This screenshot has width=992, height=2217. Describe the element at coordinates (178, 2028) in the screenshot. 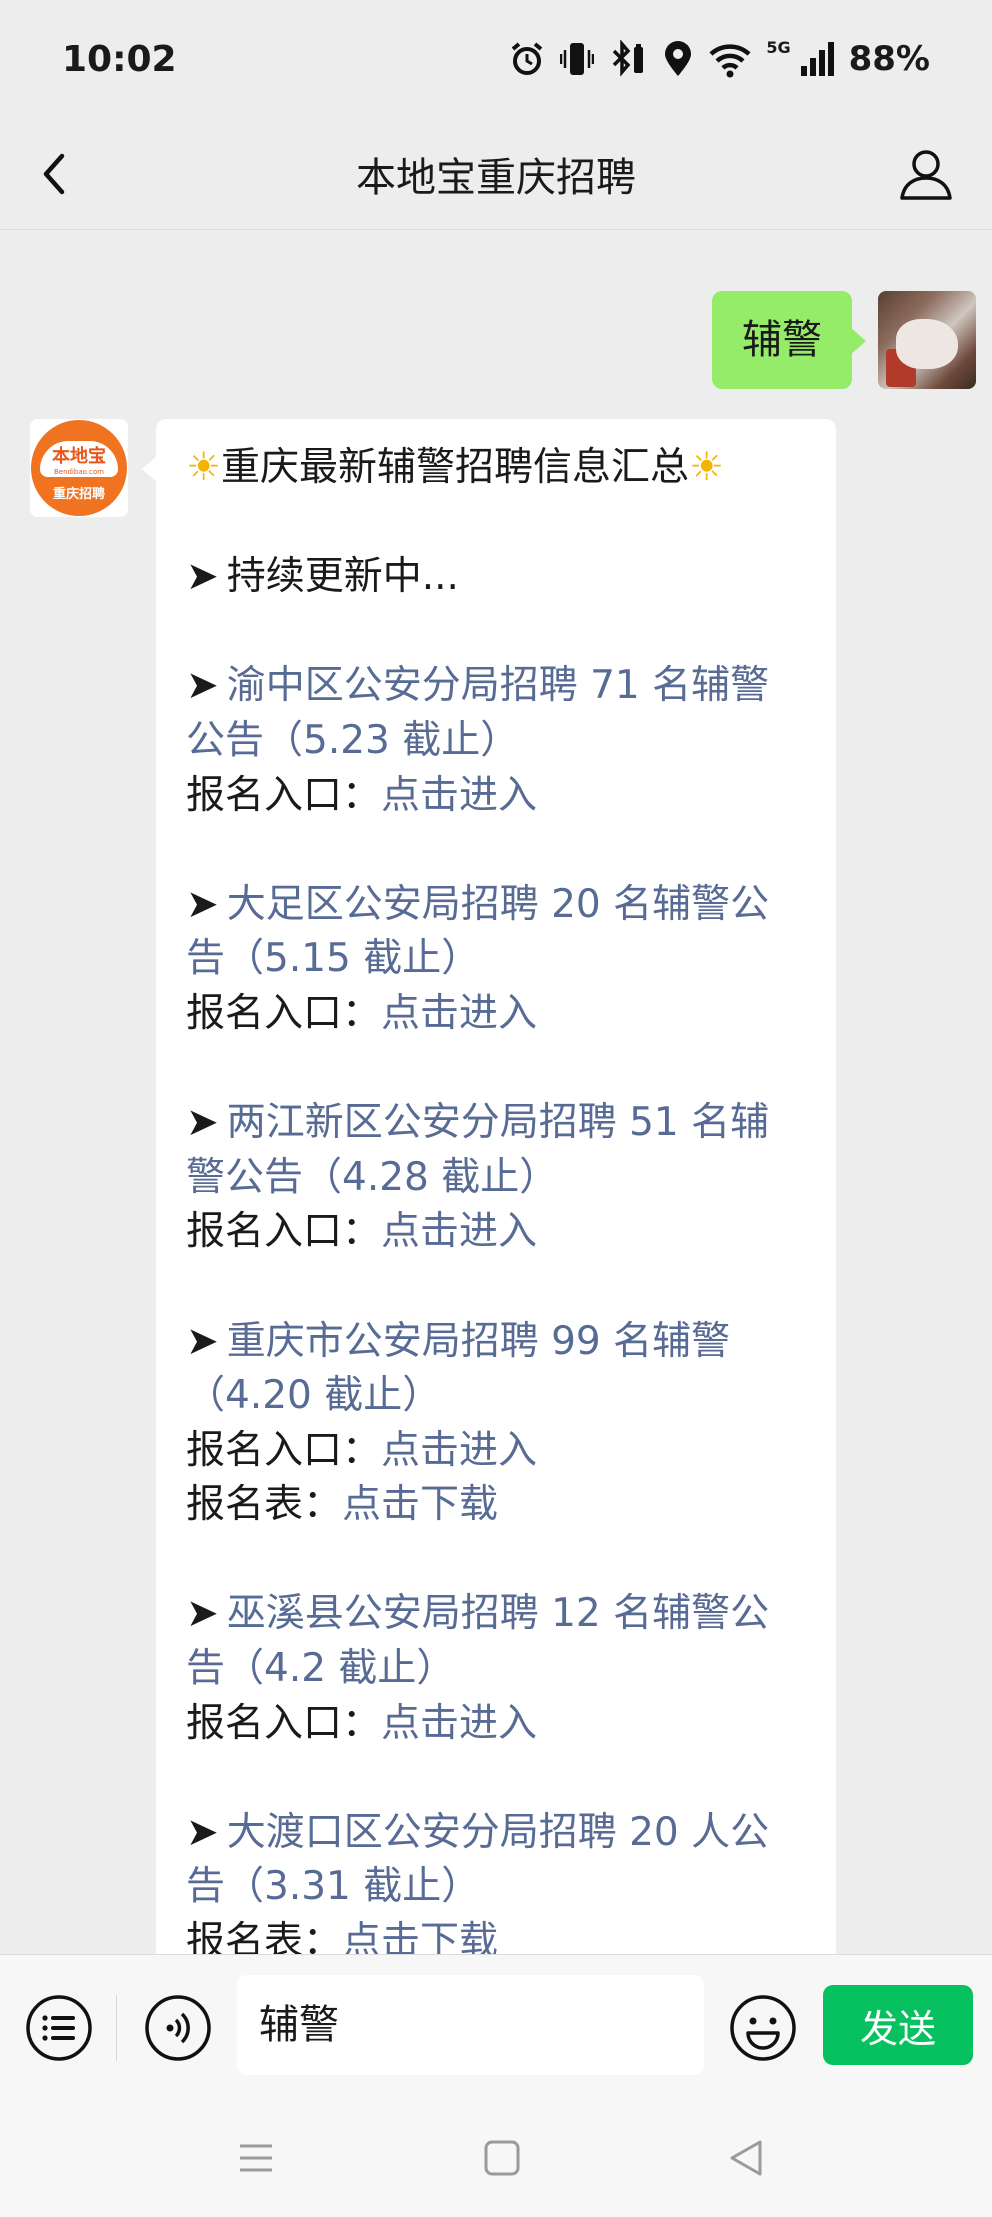

I see `voice-icon` at that location.